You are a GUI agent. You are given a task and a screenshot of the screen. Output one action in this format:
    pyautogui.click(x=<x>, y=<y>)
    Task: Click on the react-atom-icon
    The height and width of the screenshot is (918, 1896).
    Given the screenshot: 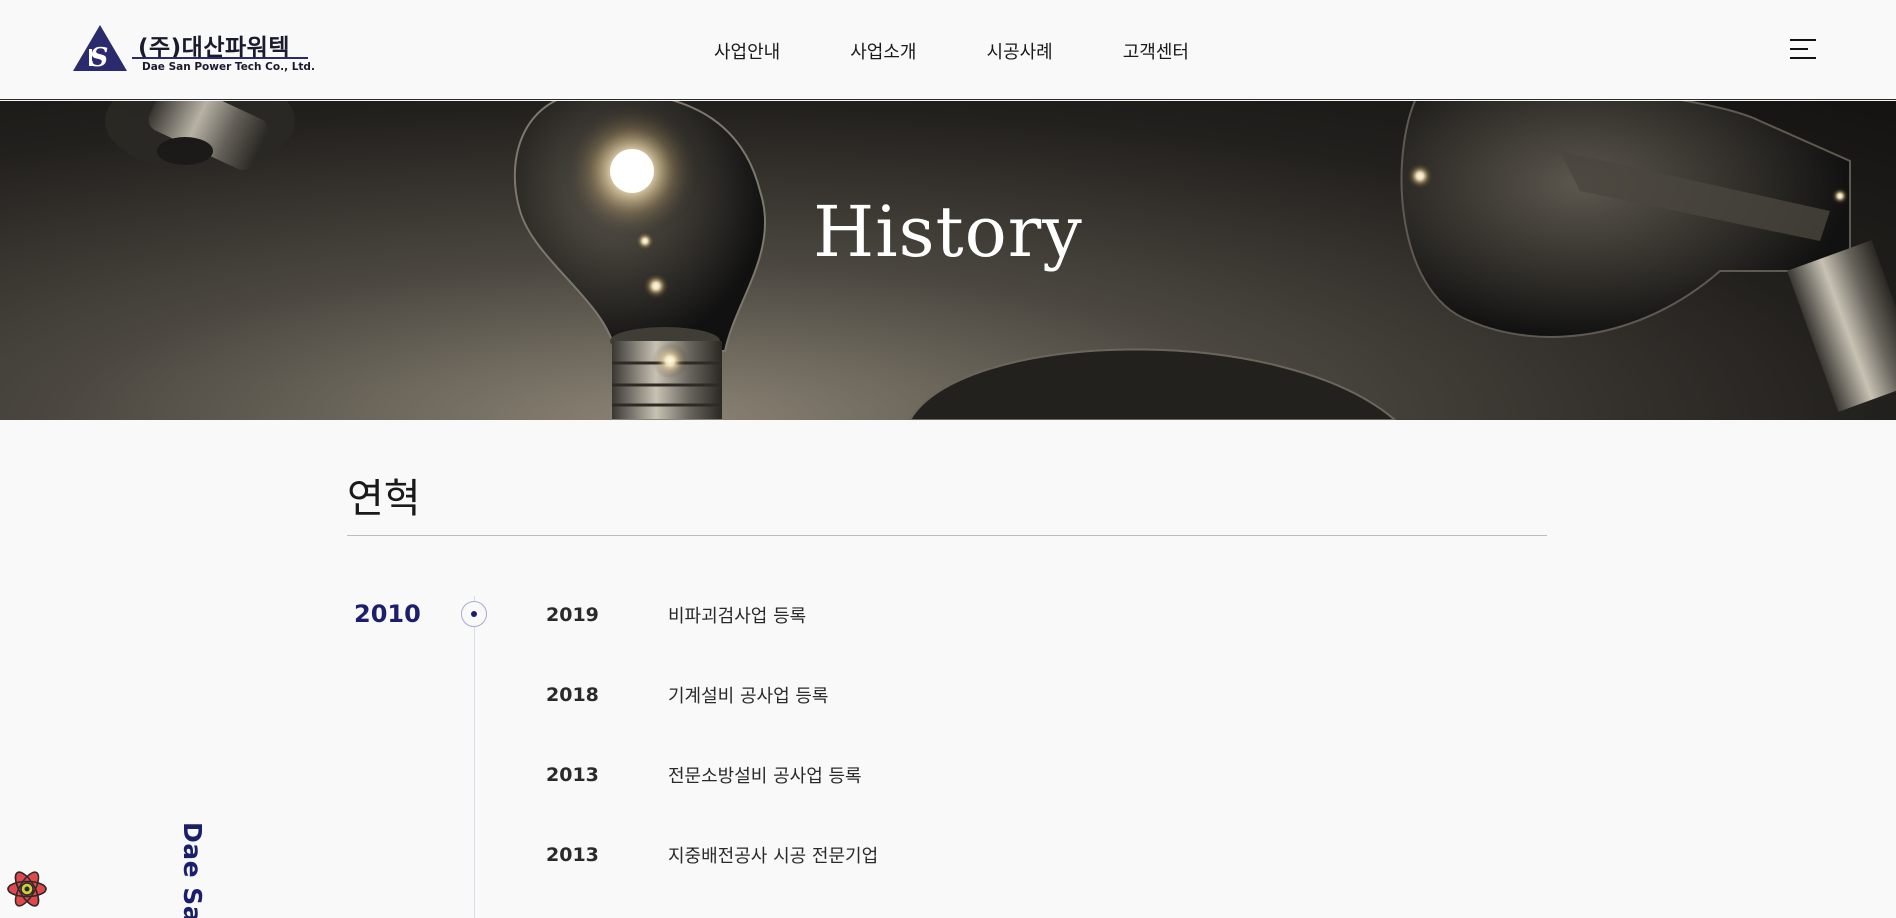 What is the action you would take?
    pyautogui.click(x=27, y=889)
    